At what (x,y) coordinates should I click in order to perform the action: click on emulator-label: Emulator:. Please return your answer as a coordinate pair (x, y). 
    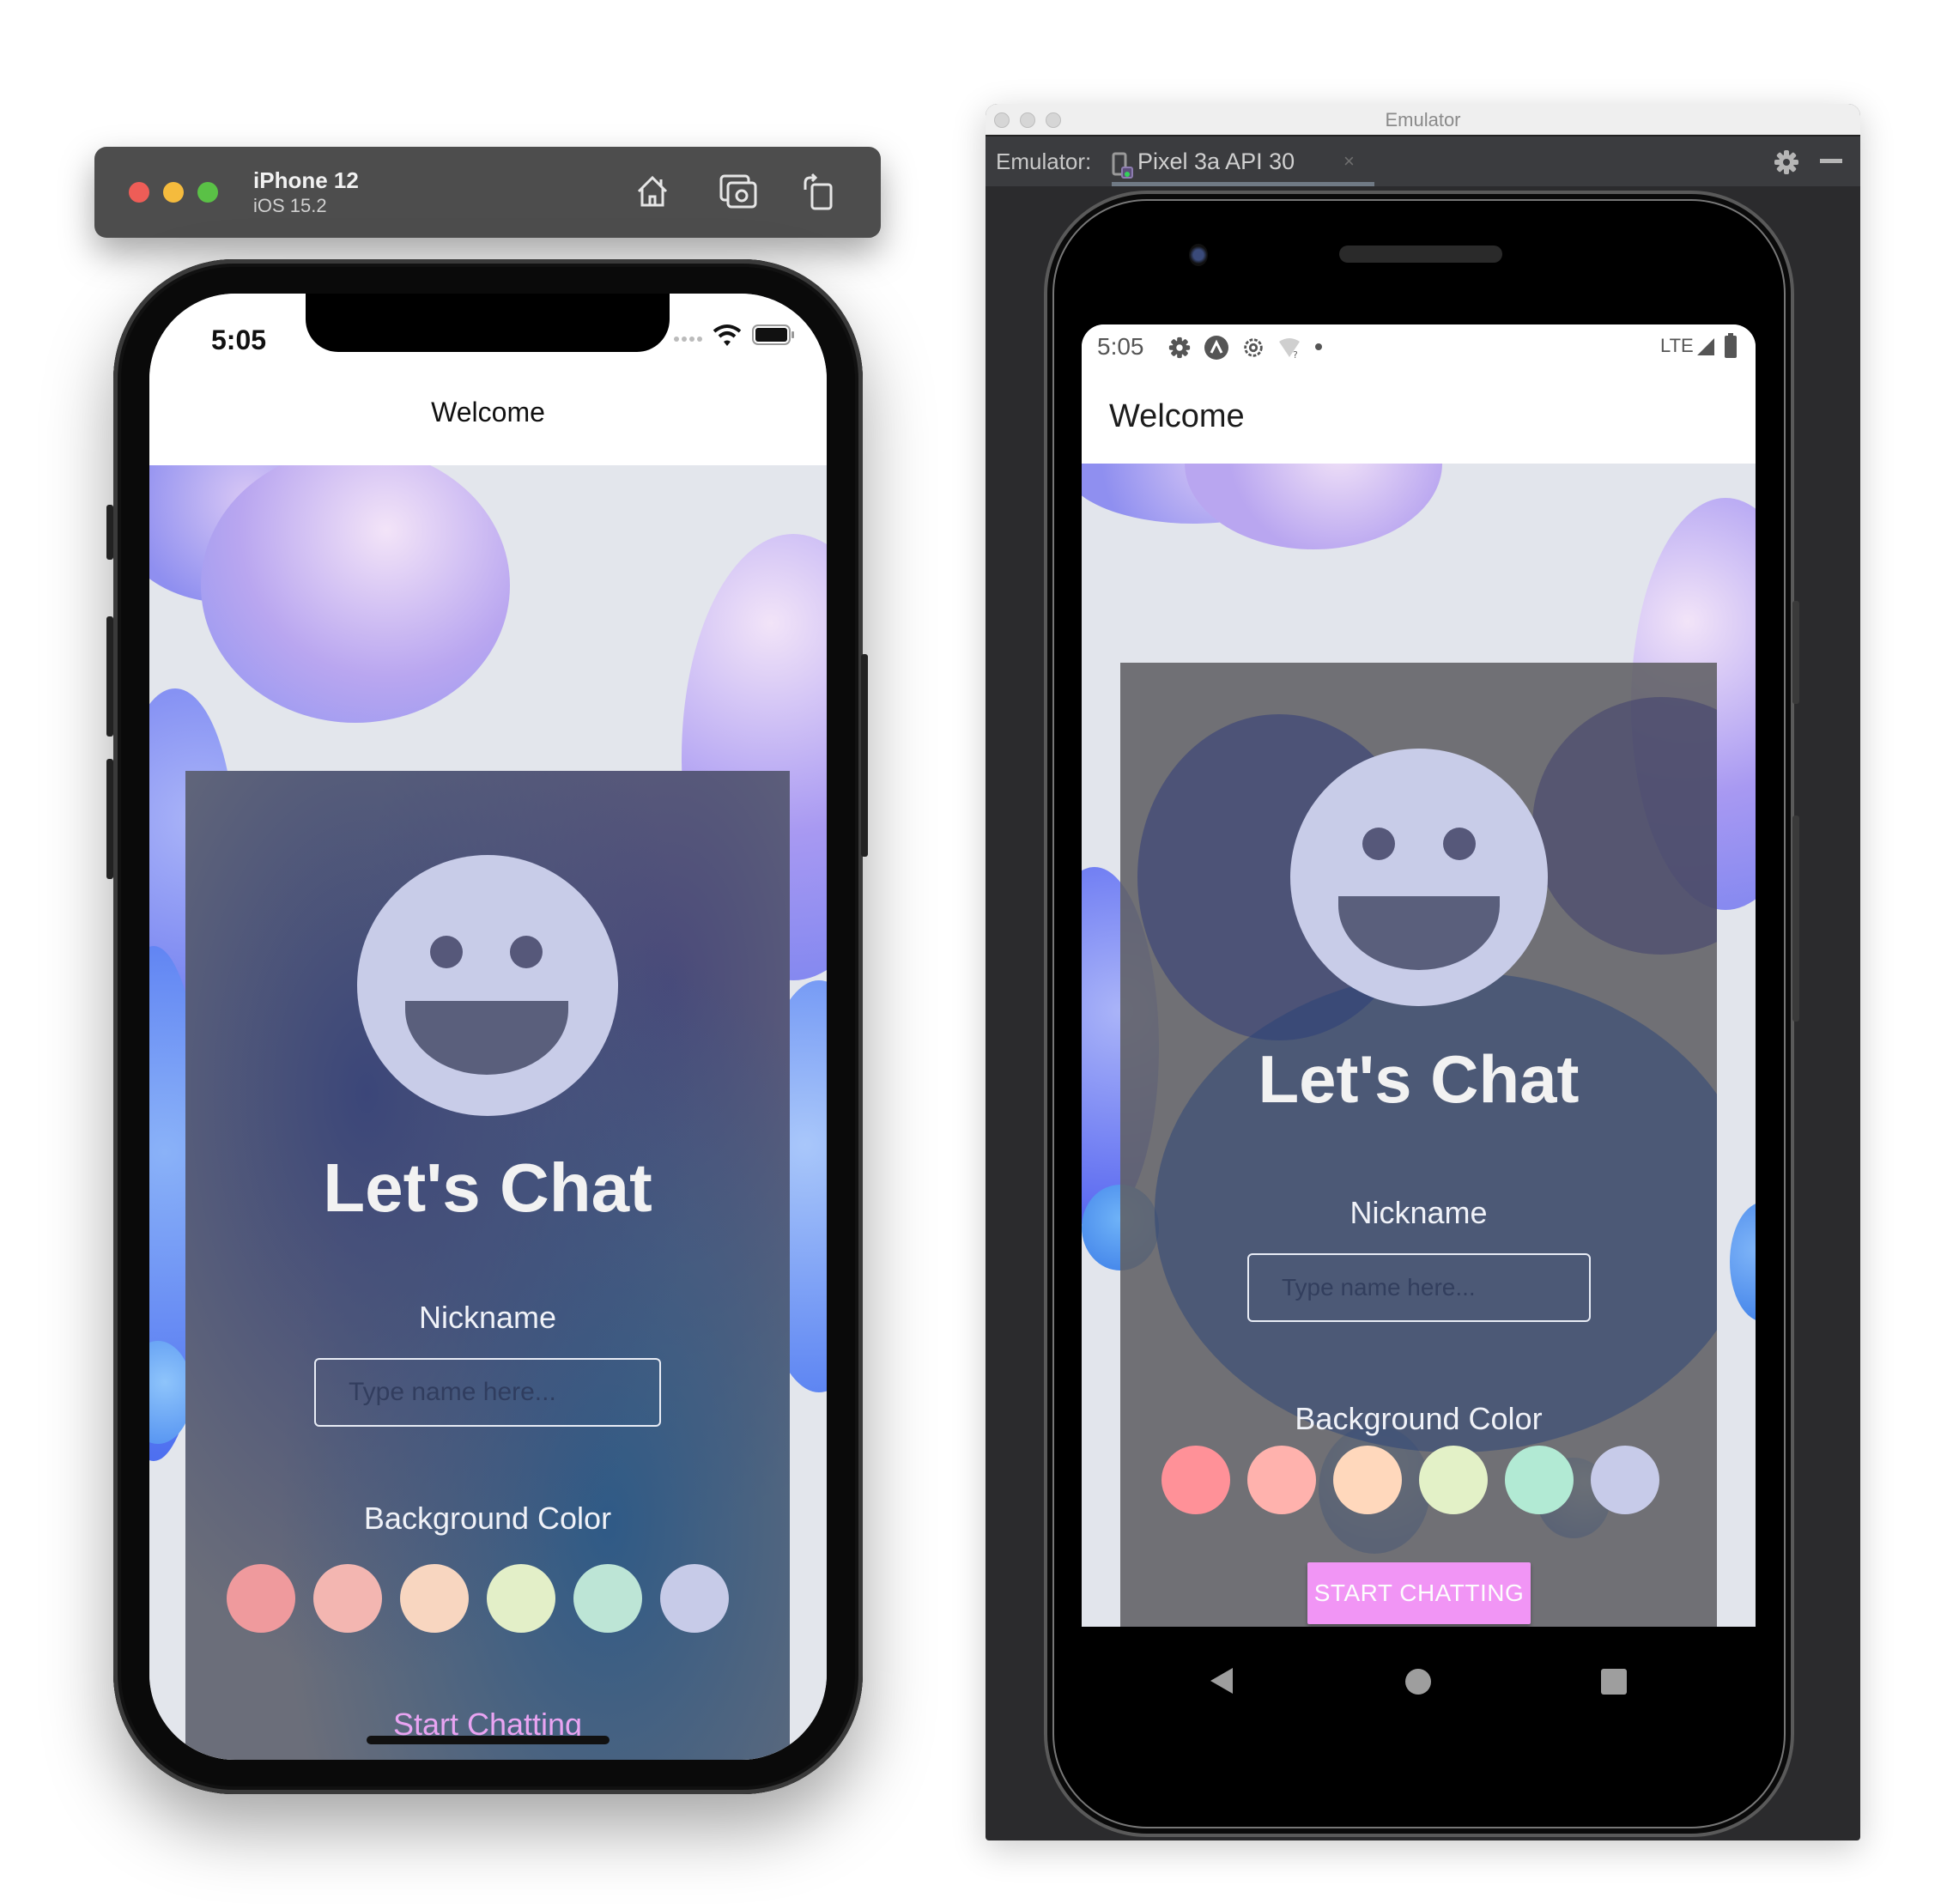
    Looking at the image, I should click on (1044, 162).